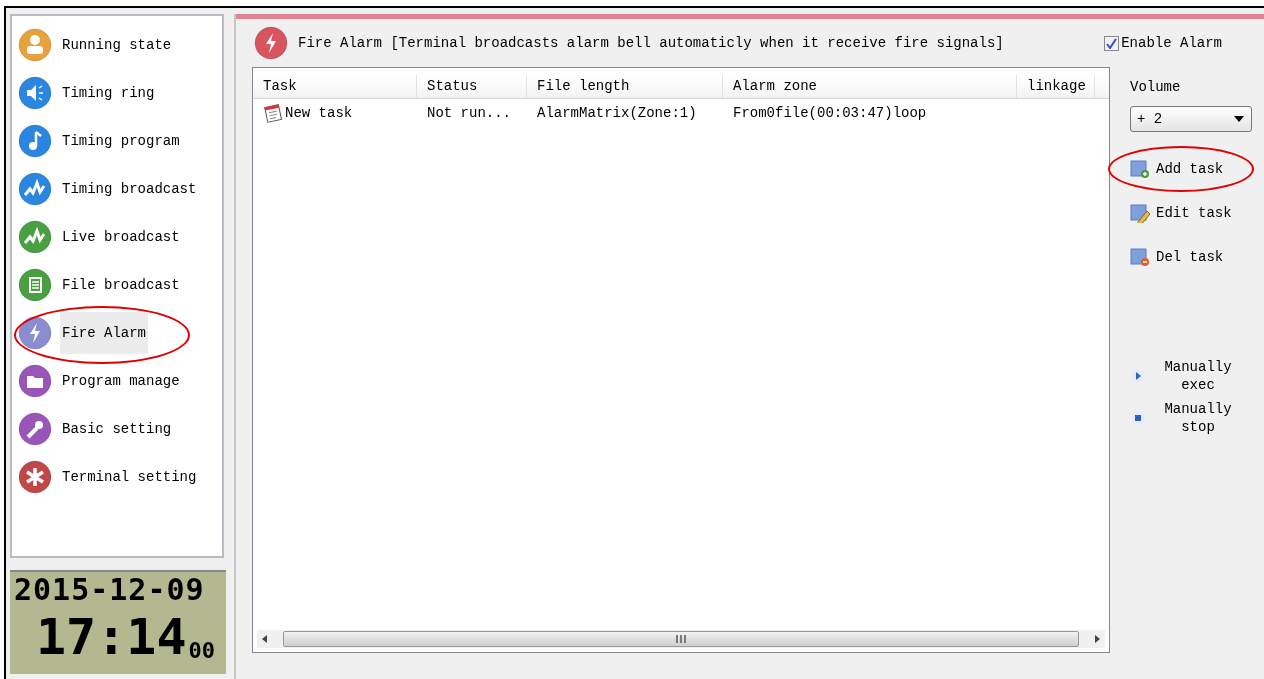 Image resolution: width=1264 pixels, height=679 pixels. What do you see at coordinates (1155, 87) in the screenshot?
I see `volume-label: Volume` at bounding box center [1155, 87].